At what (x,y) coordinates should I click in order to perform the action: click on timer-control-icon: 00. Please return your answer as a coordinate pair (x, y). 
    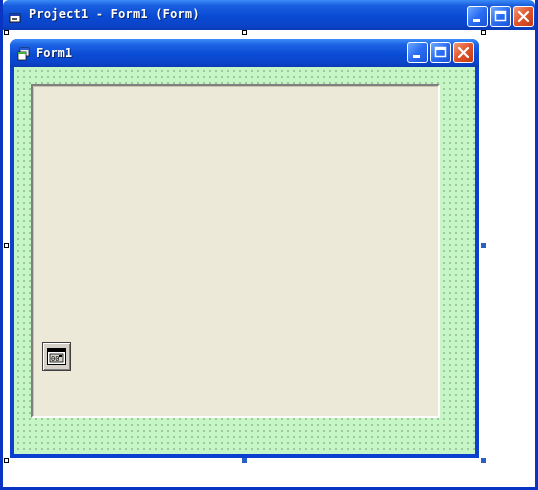
    Looking at the image, I should click on (56, 356).